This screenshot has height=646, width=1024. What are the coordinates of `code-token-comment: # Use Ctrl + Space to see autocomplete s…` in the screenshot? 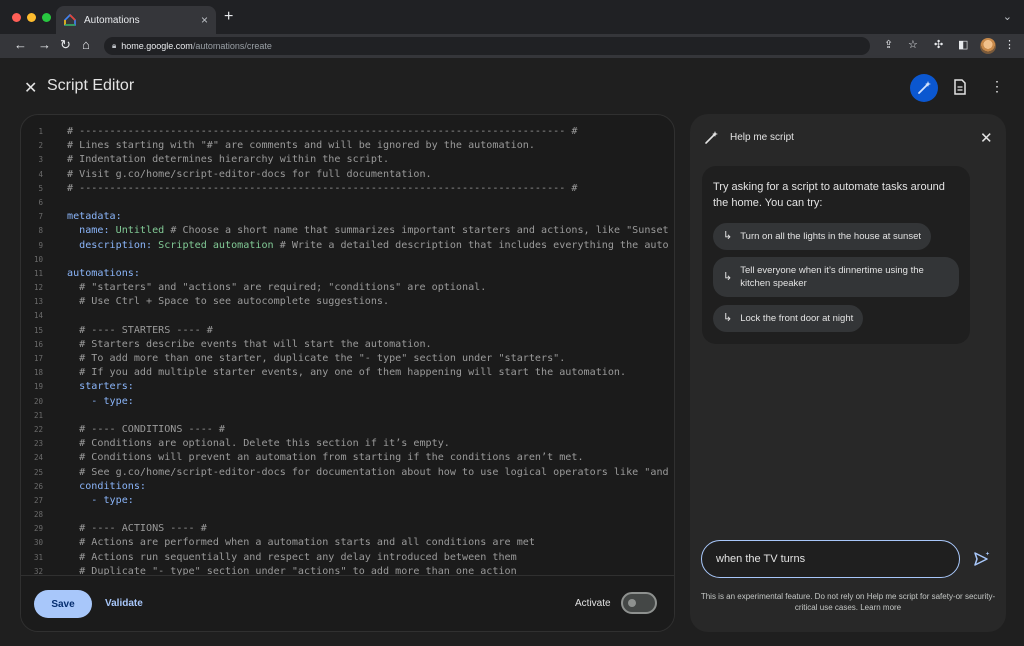 It's located at (228, 302).